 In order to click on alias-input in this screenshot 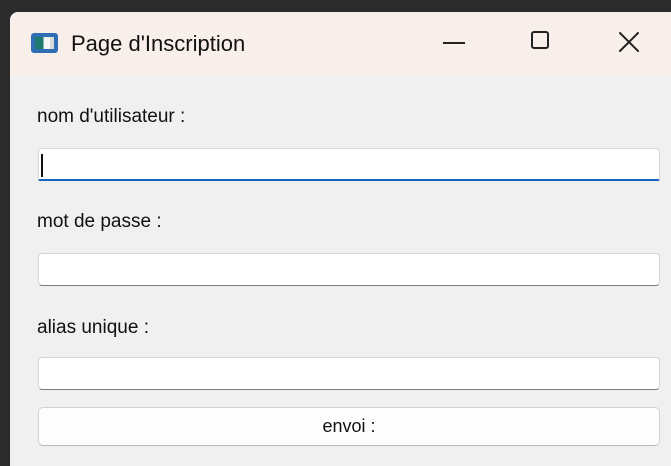, I will do `click(349, 373)`.